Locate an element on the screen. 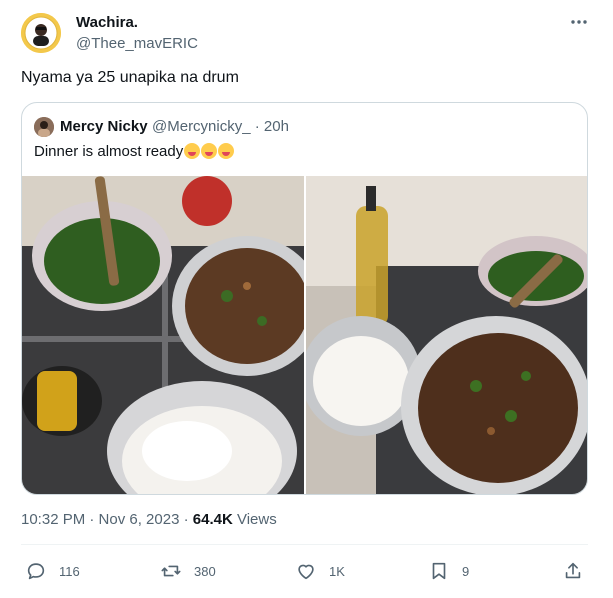 This screenshot has height=598, width=613. like-count: 1K is located at coordinates (337, 571).